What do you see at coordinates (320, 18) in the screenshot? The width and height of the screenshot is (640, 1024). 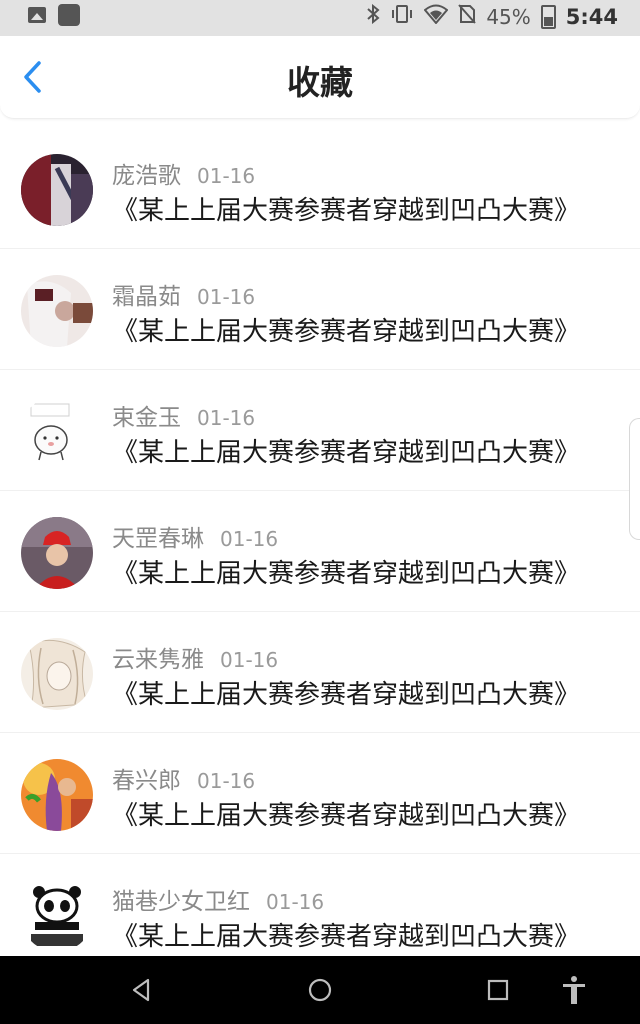 I see `status-bar: 45% 5:44` at bounding box center [320, 18].